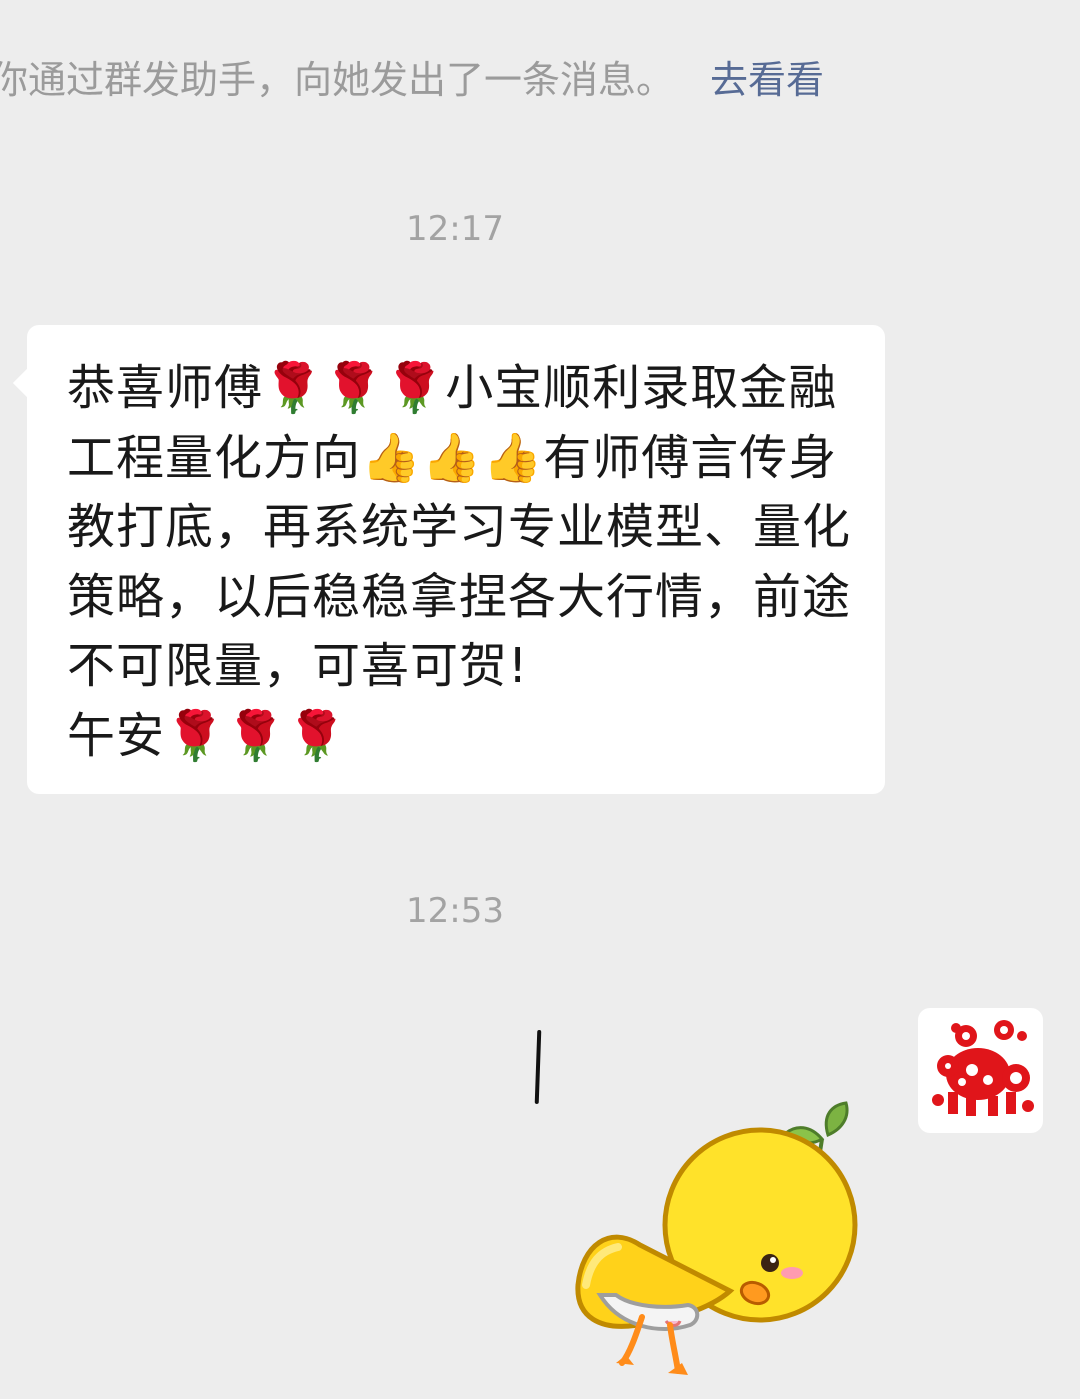 The height and width of the screenshot is (1399, 1080). Describe the element at coordinates (983, 1068) in the screenshot. I see `papercut-avatar-icon` at that location.